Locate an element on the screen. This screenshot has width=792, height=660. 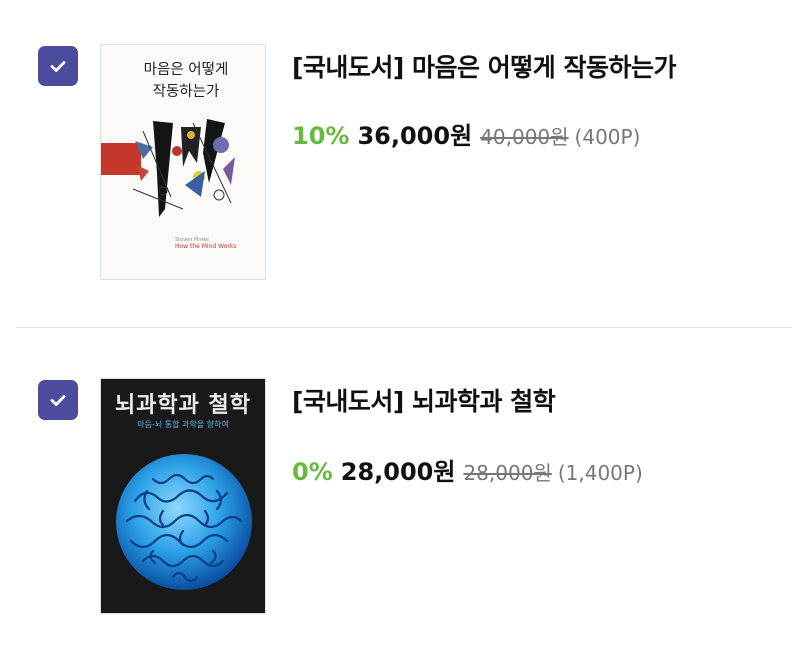
price-row: 10% 36,000원 40,000원 (400P) is located at coordinates (466, 133).